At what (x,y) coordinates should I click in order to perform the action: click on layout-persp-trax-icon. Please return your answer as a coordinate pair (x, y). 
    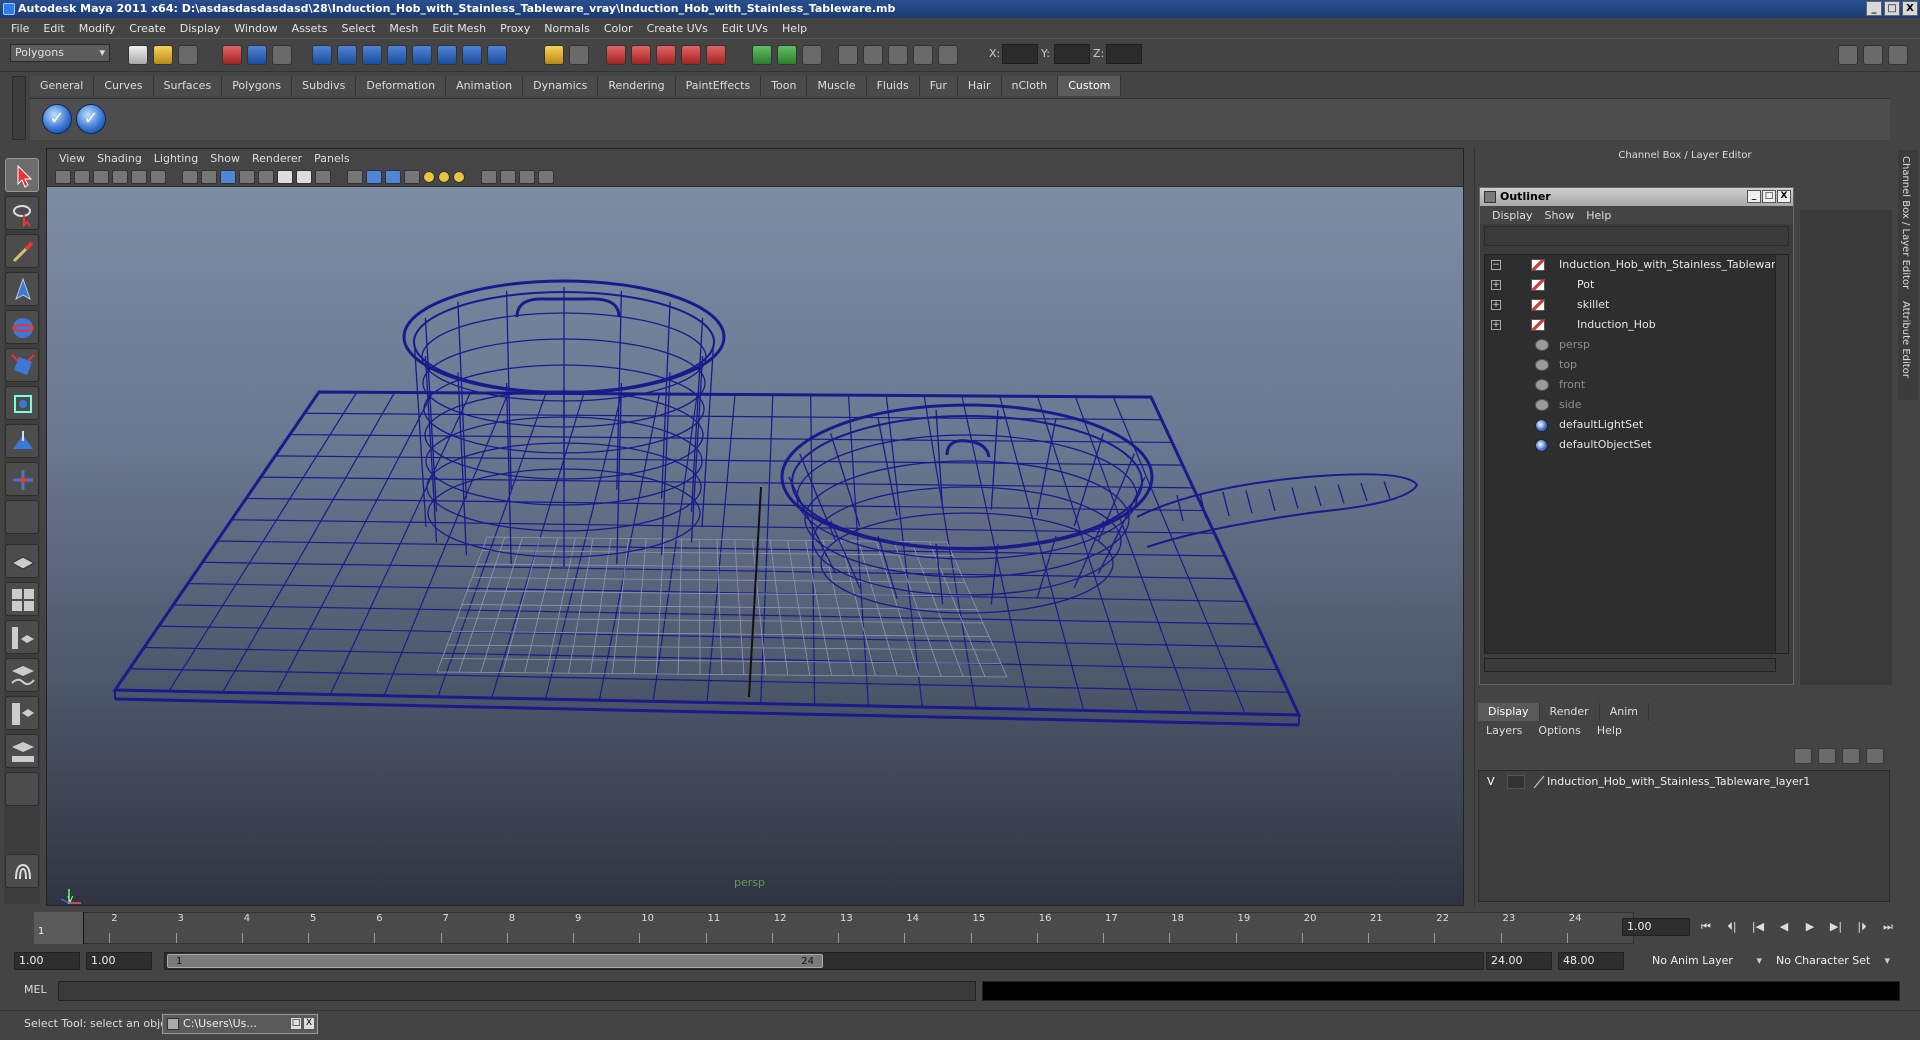
    Looking at the image, I should click on (22, 751).